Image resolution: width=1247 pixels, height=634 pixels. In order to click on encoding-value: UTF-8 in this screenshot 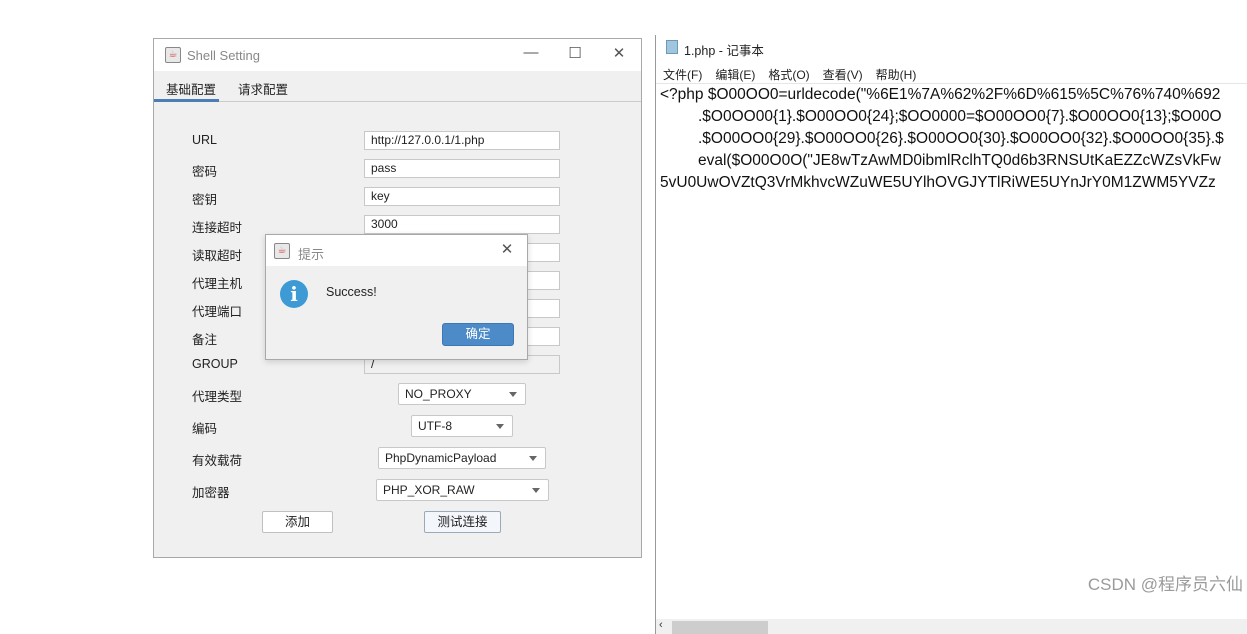, I will do `click(435, 426)`.